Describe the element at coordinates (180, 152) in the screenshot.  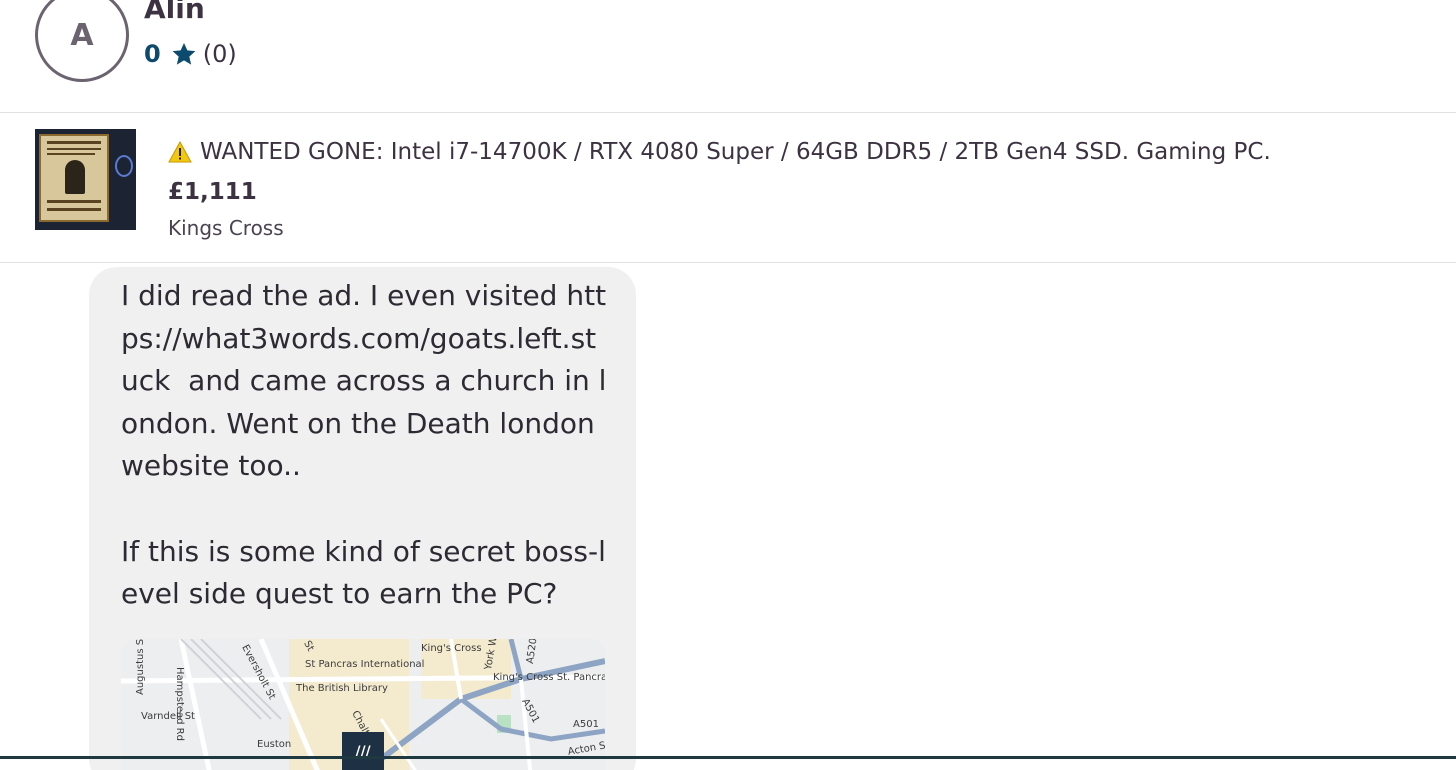
I see `warning-icon` at that location.